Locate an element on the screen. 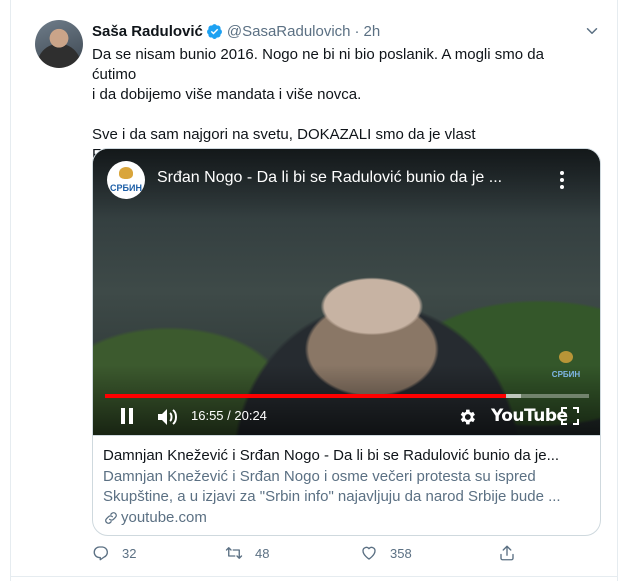  tweet-divider is located at coordinates (314, 576).